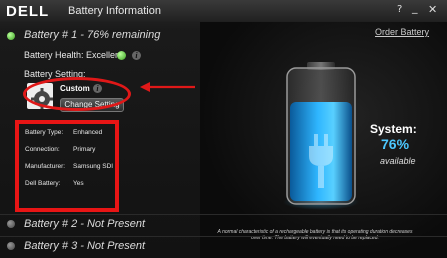 This screenshot has width=447, height=258. Describe the element at coordinates (77, 94) in the screenshot. I see `annotation-oval` at that location.